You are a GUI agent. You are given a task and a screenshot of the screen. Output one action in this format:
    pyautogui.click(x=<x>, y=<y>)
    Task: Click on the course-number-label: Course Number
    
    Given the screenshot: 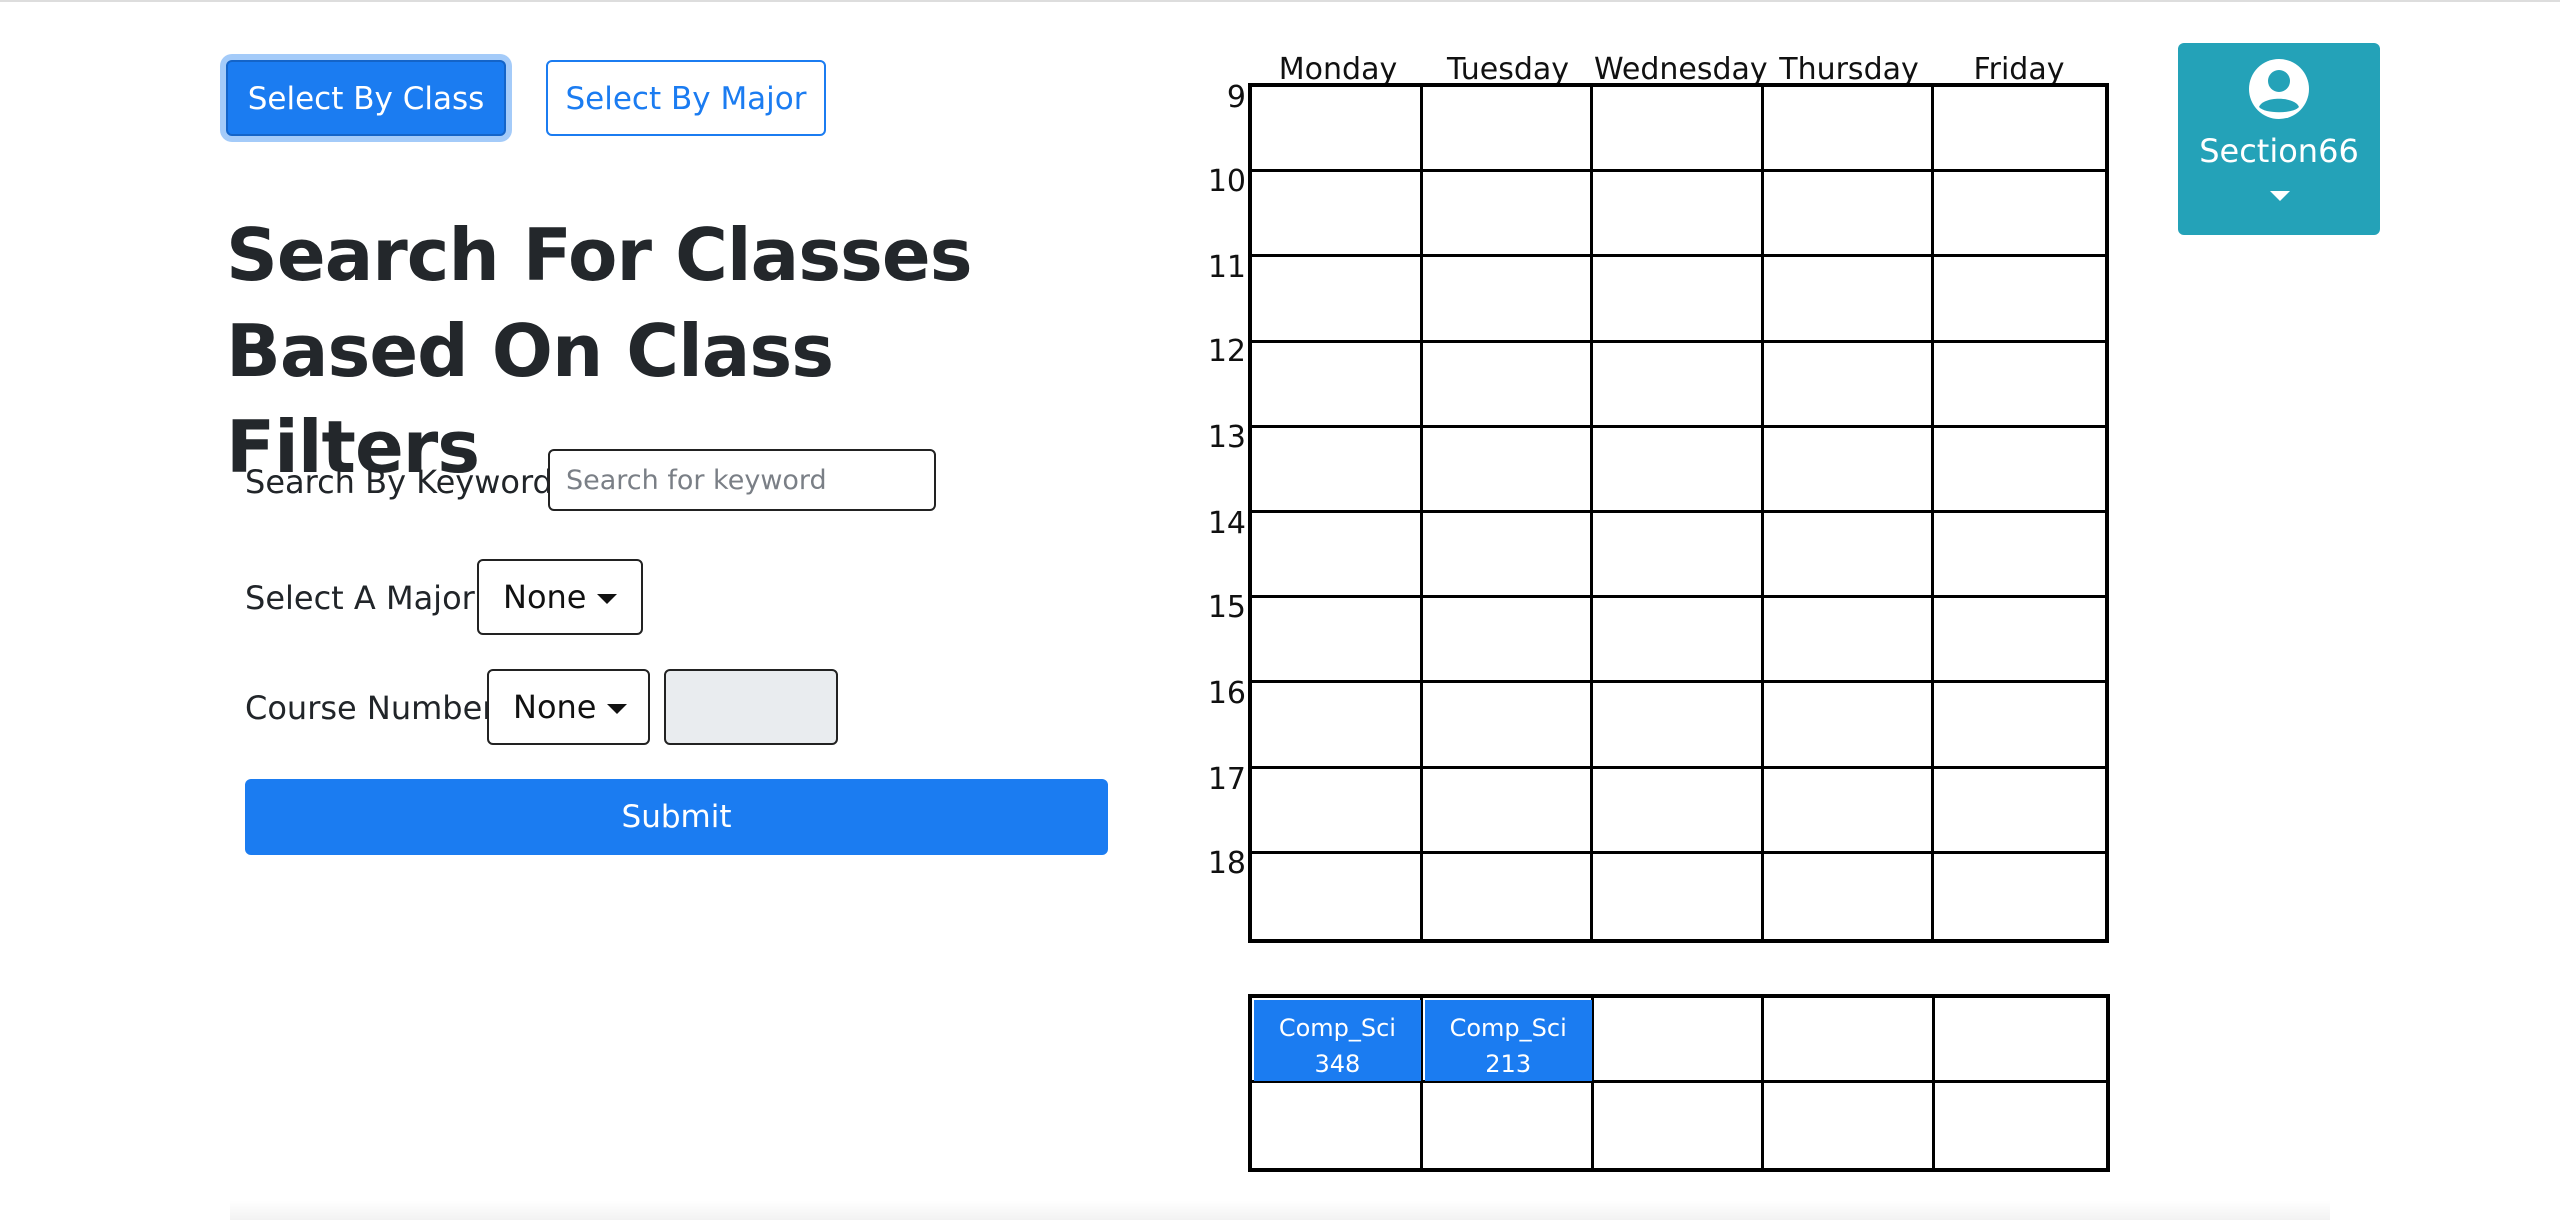 What is the action you would take?
    pyautogui.click(x=370, y=708)
    